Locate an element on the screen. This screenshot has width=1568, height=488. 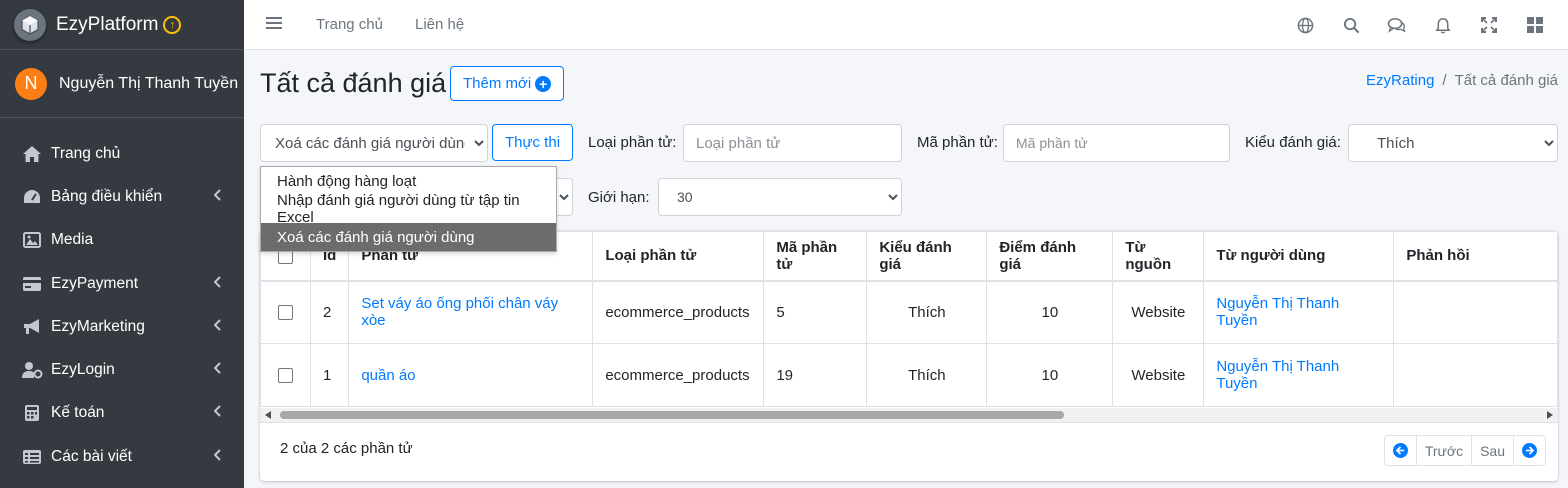
column-header-rating-type: Kiểu đánh giá is located at coordinates (927, 256).